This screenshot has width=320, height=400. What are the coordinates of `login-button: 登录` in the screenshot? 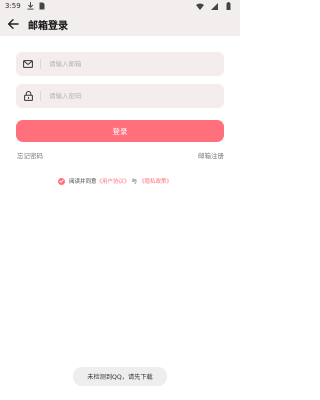 It's located at (120, 131).